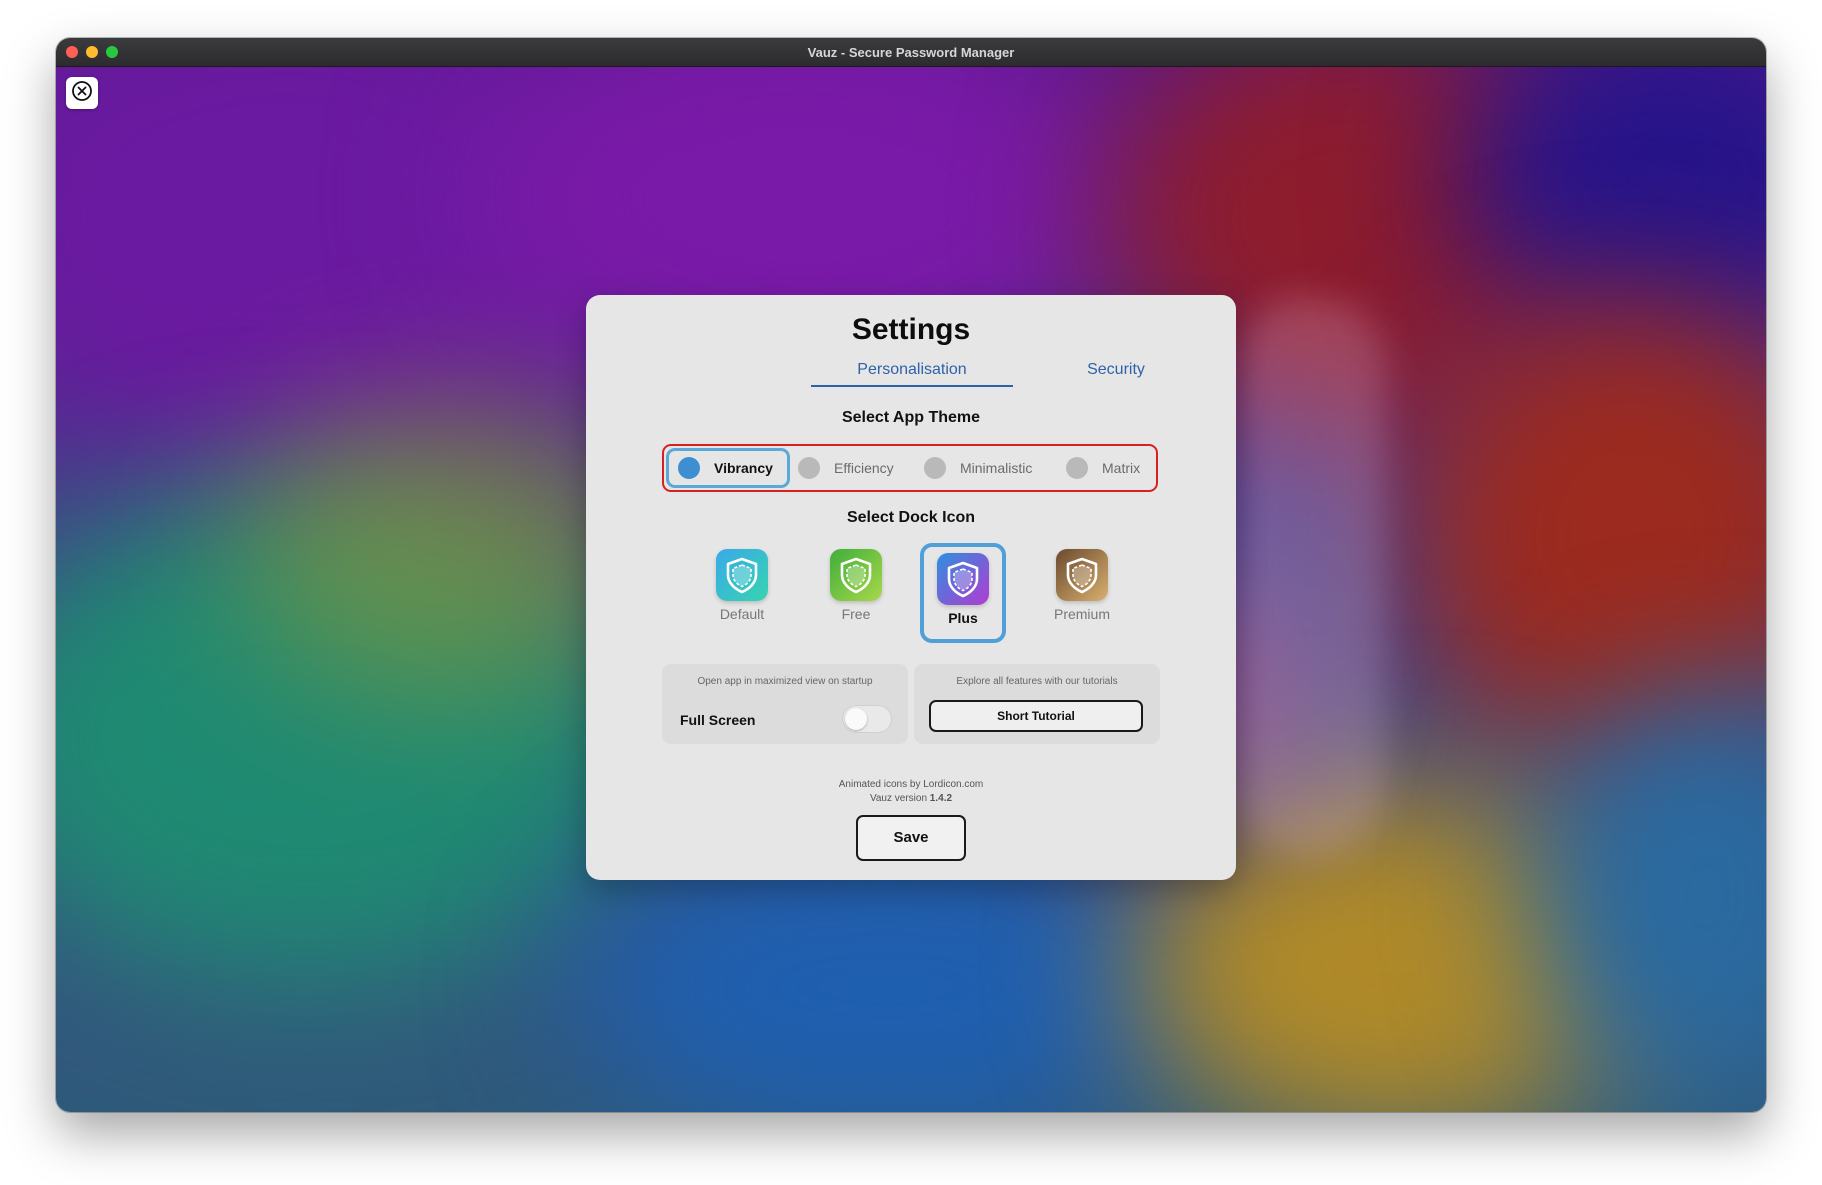  I want to click on close-circle-icon, so click(82, 93).